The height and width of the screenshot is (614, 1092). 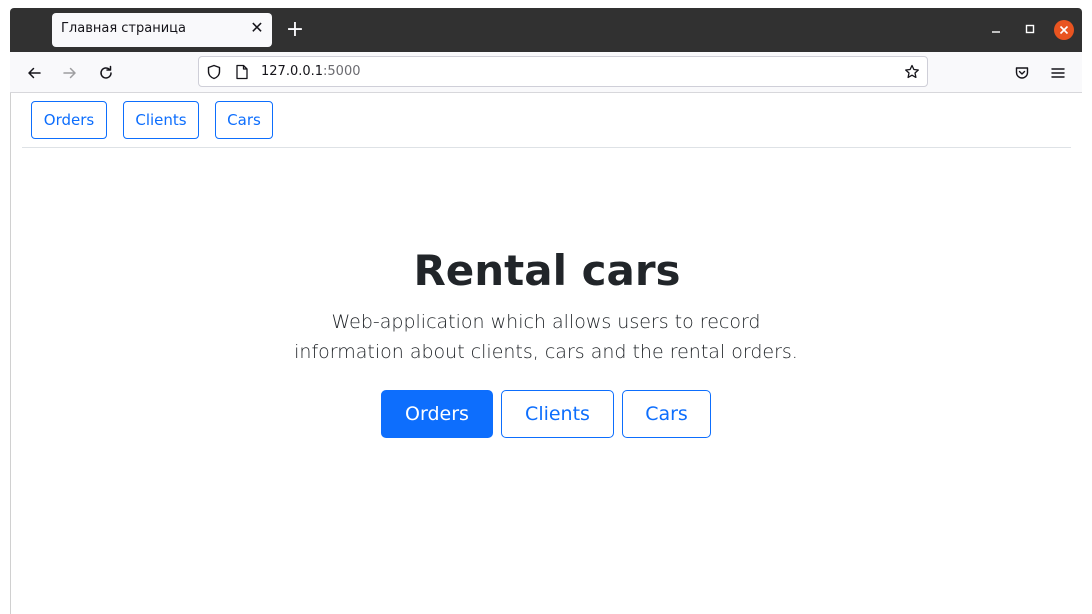 I want to click on page-icon, so click(x=242, y=72).